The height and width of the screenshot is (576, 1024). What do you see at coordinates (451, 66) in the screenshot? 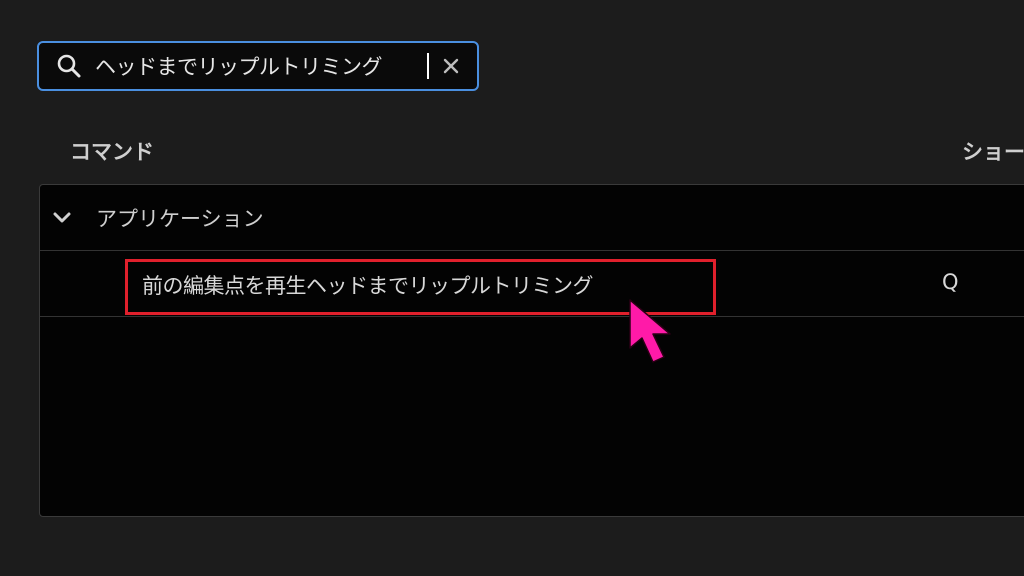
I see `close-icon` at bounding box center [451, 66].